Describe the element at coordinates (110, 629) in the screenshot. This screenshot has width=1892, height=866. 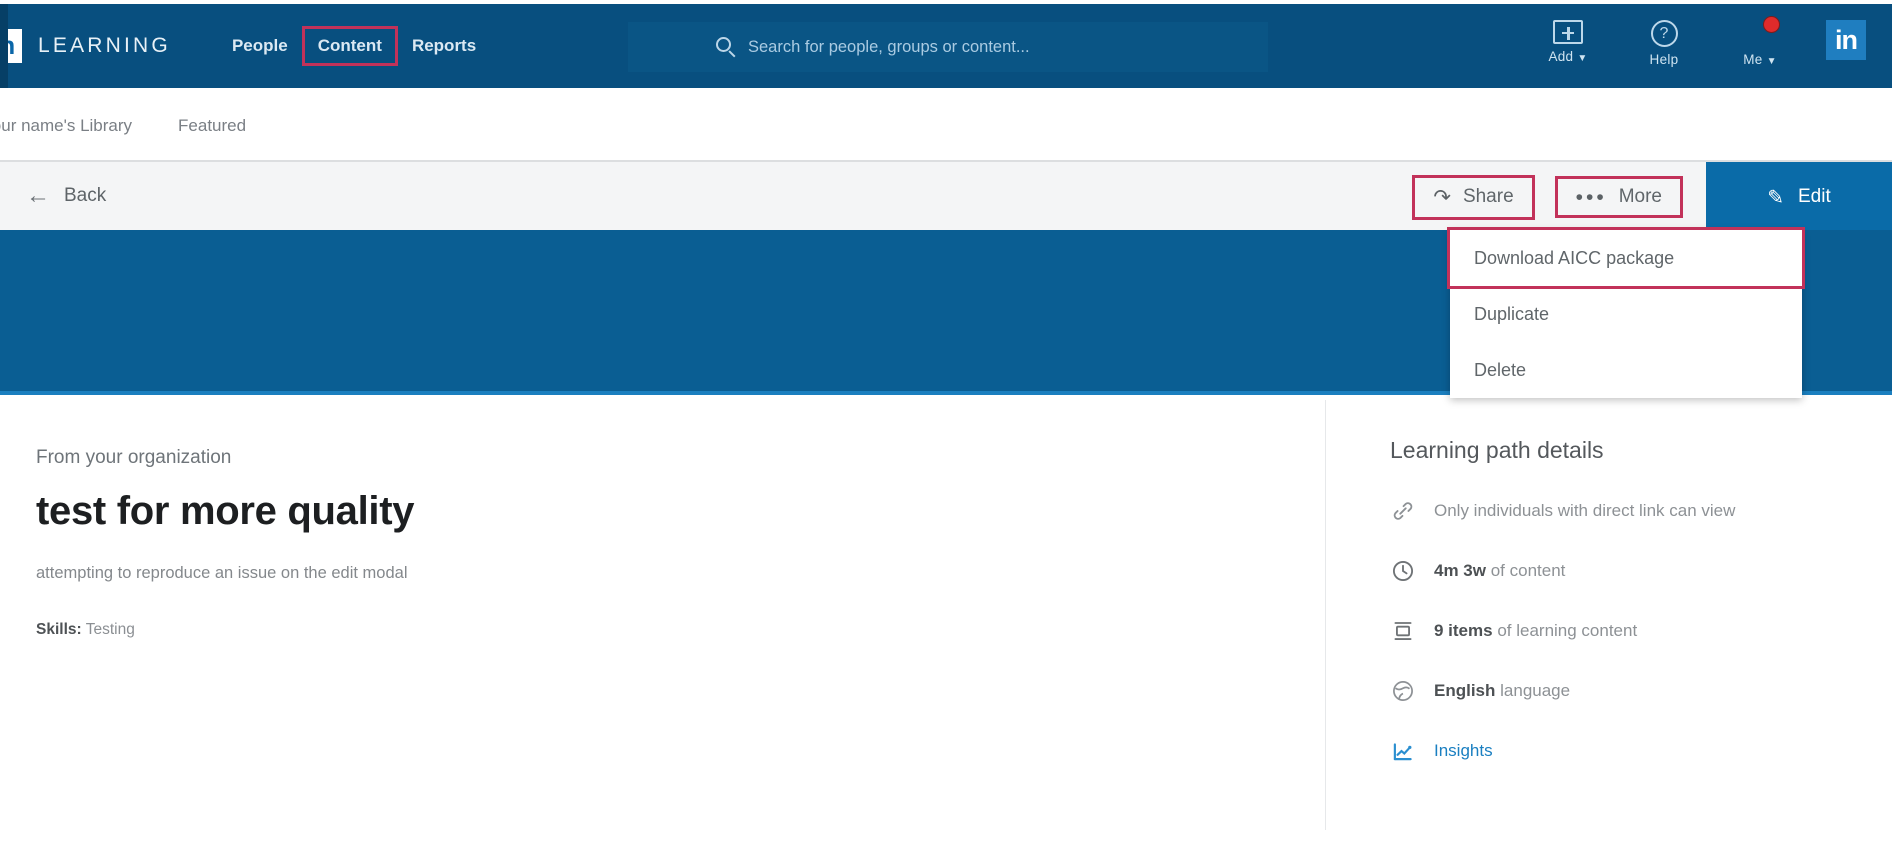
I see `skills-value: Testing` at that location.